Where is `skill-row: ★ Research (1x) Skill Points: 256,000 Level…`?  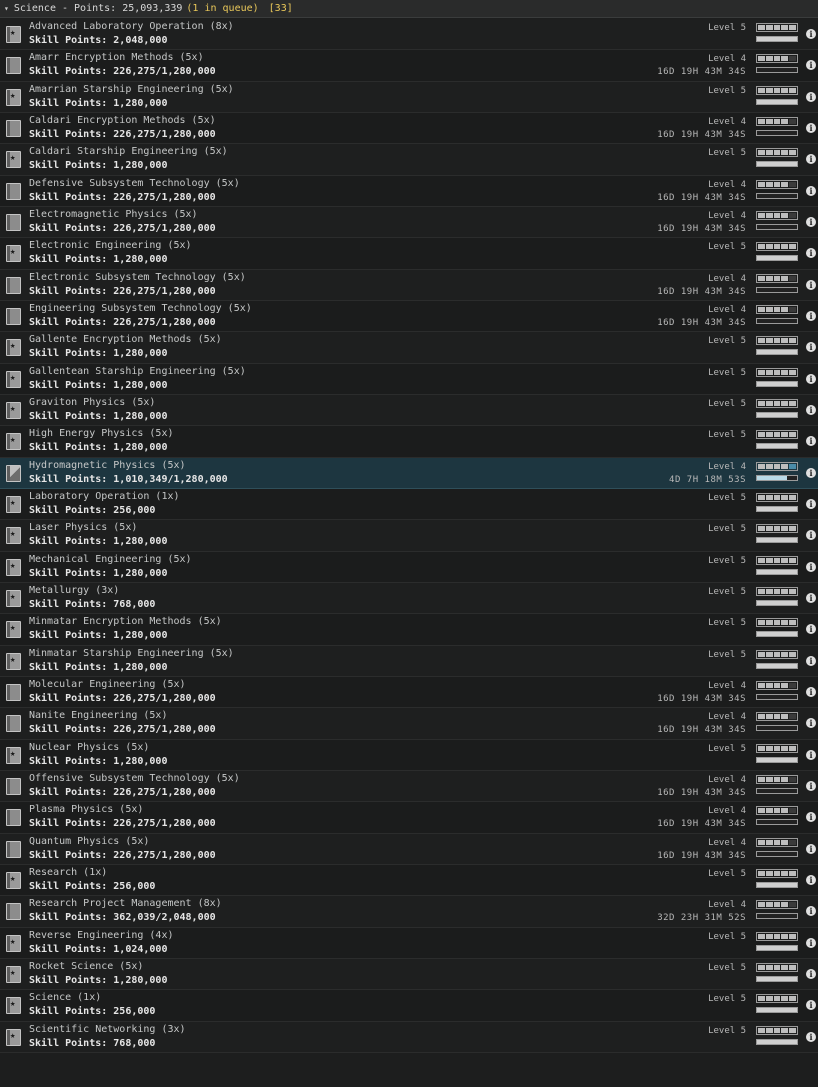
skill-row: ★ Research (1x) Skill Points: 256,000 Level… is located at coordinates (409, 880).